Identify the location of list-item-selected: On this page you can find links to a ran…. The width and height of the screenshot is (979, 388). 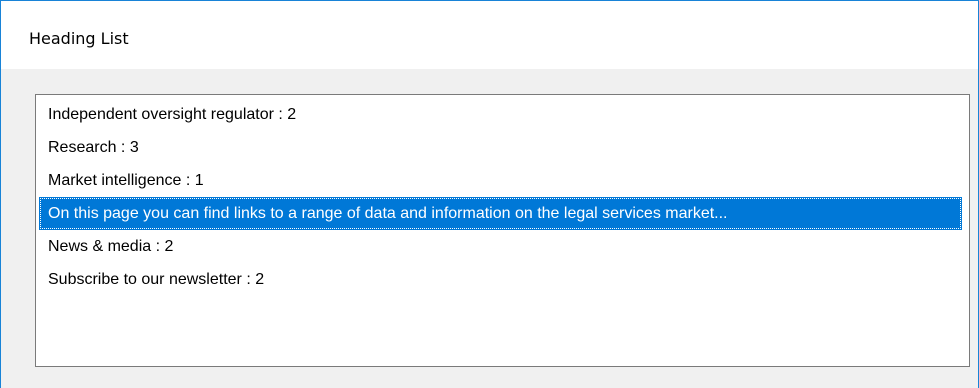
(500, 213).